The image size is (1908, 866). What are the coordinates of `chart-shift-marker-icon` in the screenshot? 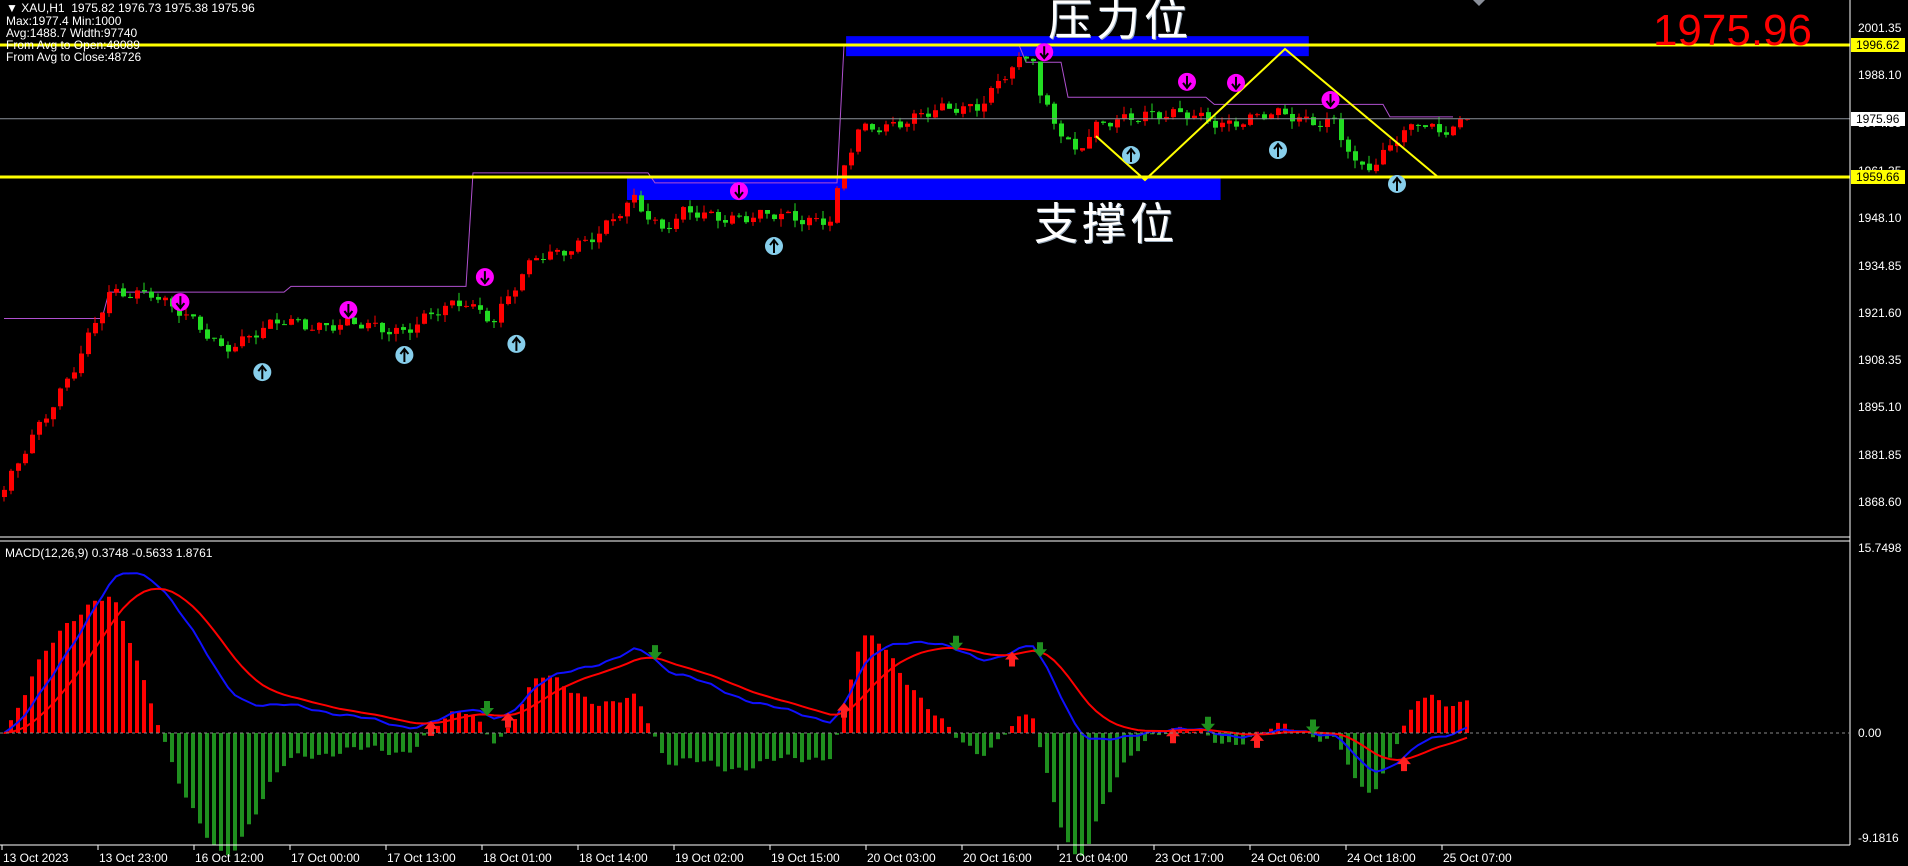 It's located at (1479, 3).